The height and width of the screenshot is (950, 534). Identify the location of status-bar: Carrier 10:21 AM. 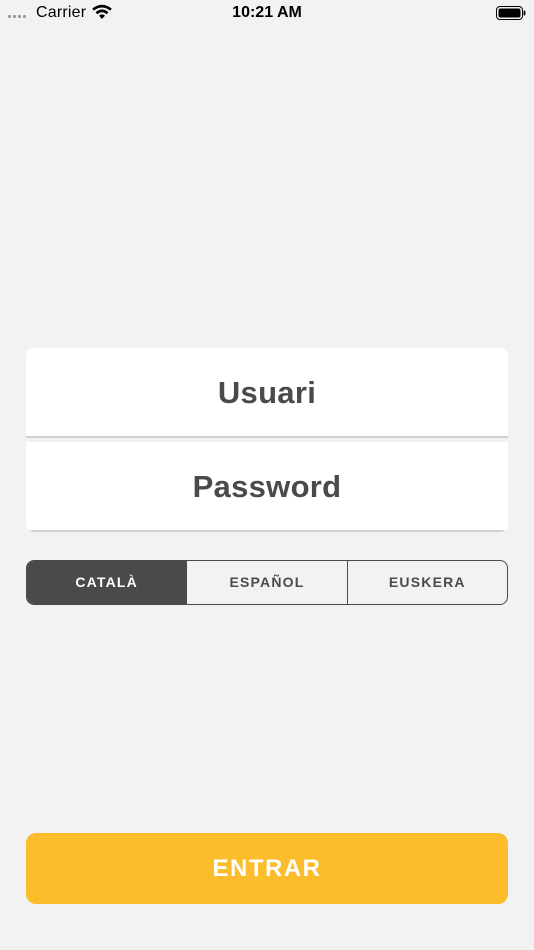
(267, 14).